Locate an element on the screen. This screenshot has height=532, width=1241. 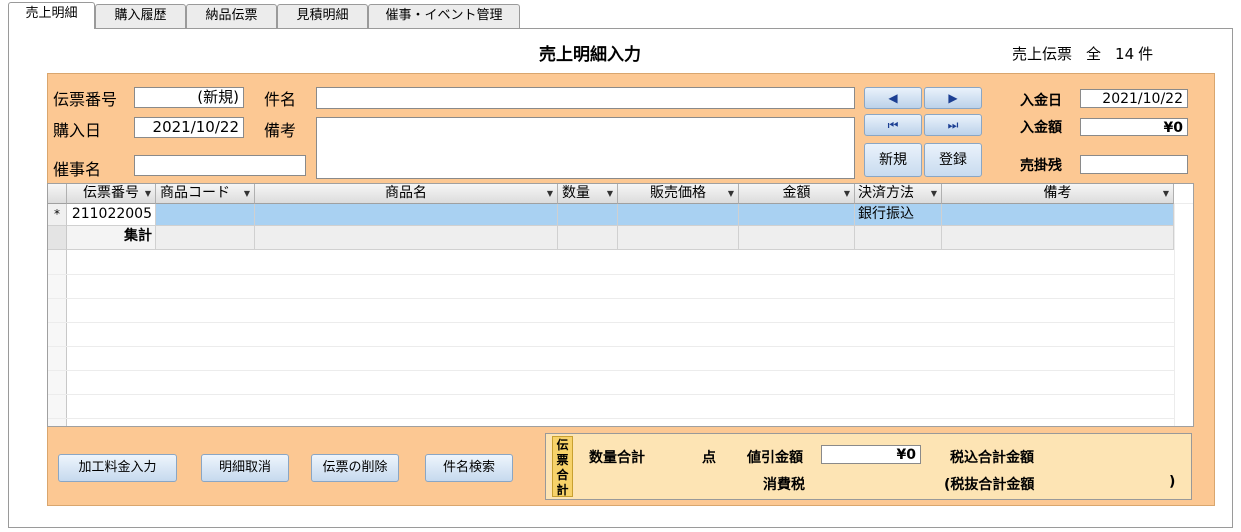
col-header-payment-method: 決済方法 ▼ is located at coordinates (898, 194).